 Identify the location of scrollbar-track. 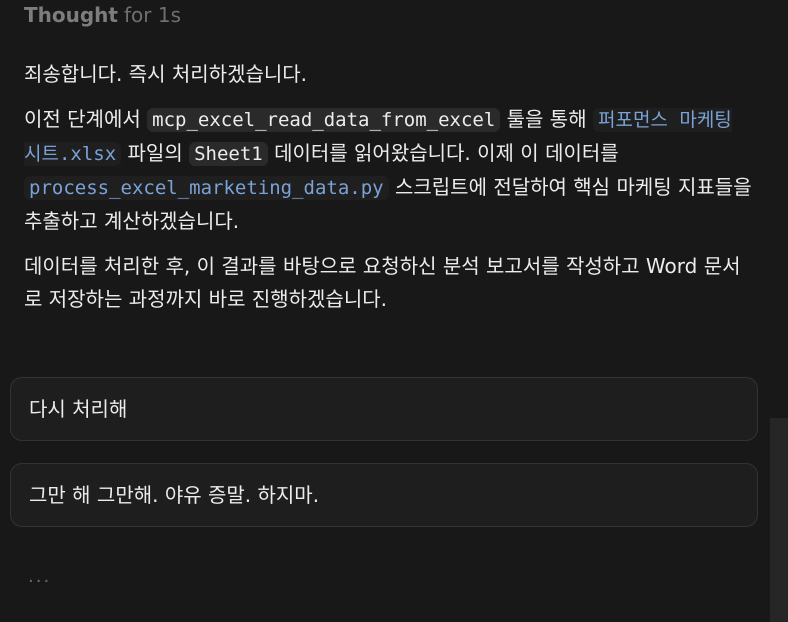
(779, 311).